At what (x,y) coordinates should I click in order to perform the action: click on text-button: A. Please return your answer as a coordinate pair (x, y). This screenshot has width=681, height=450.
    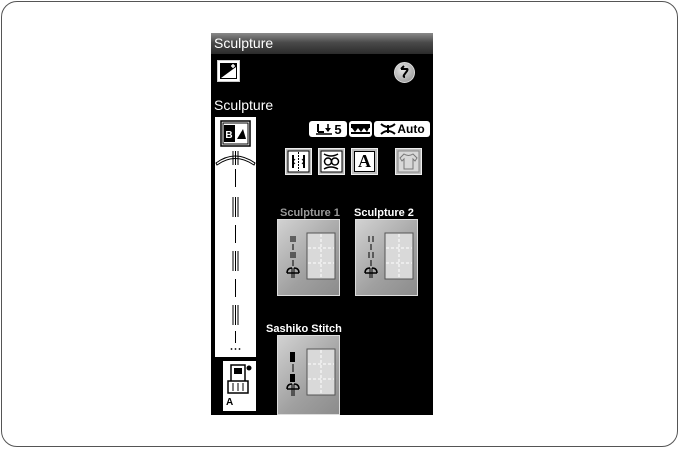
    Looking at the image, I should click on (364, 161).